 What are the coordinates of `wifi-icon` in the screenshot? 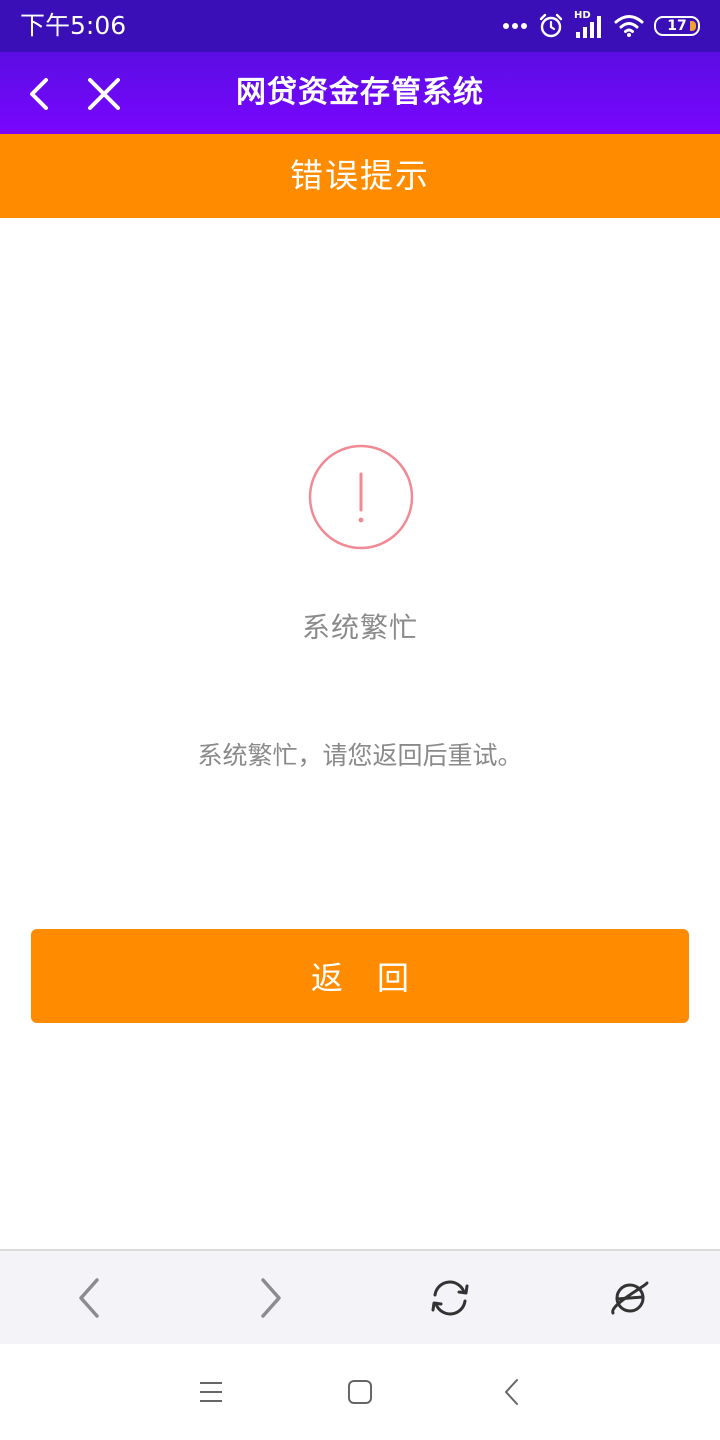 It's located at (629, 26).